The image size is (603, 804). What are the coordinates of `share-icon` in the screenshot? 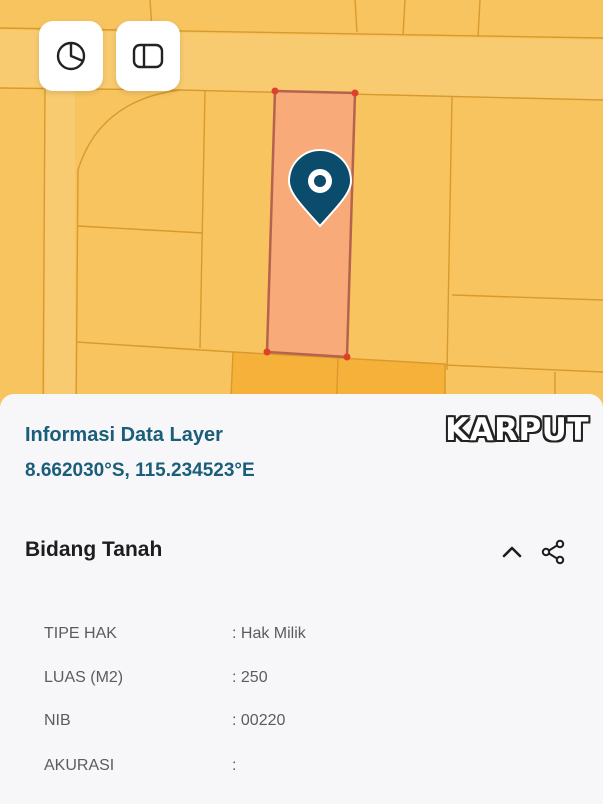 It's located at (553, 552).